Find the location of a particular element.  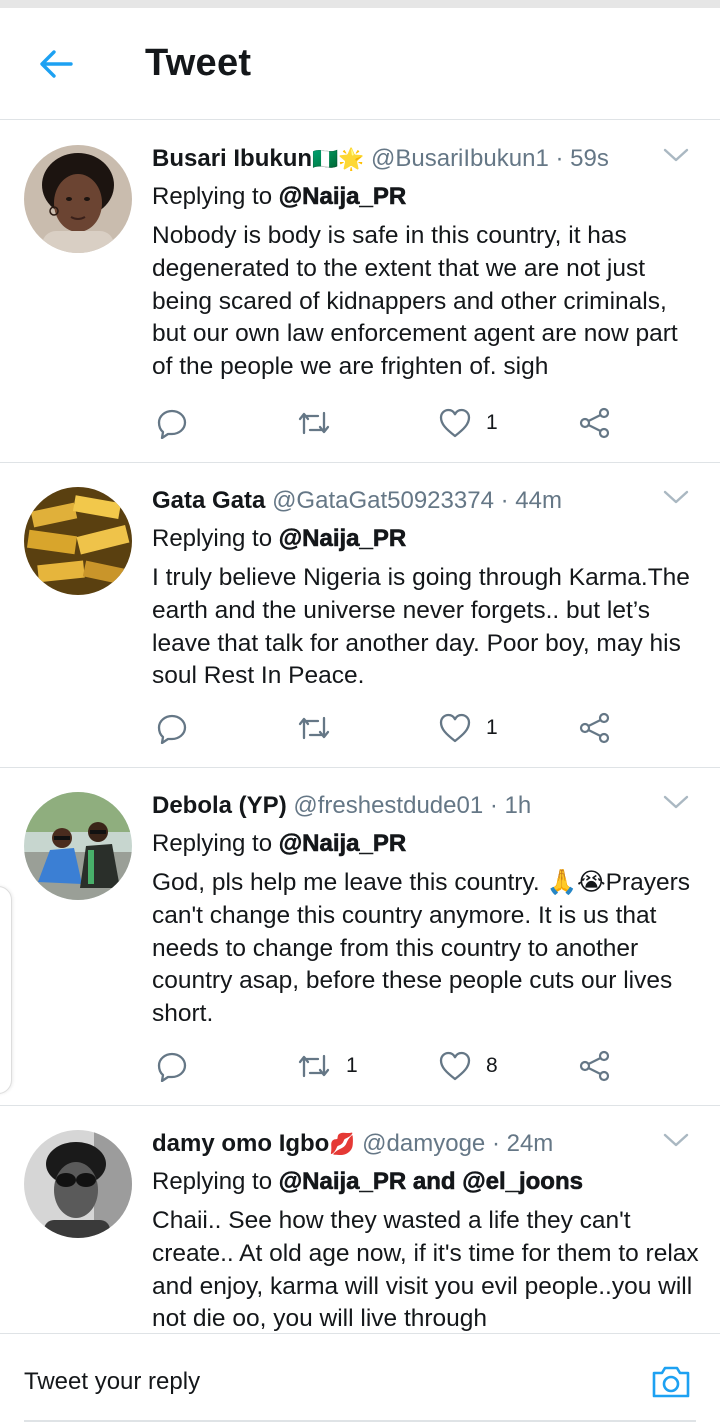

name-emoji: 🇳🇬🌟 is located at coordinates (338, 159).